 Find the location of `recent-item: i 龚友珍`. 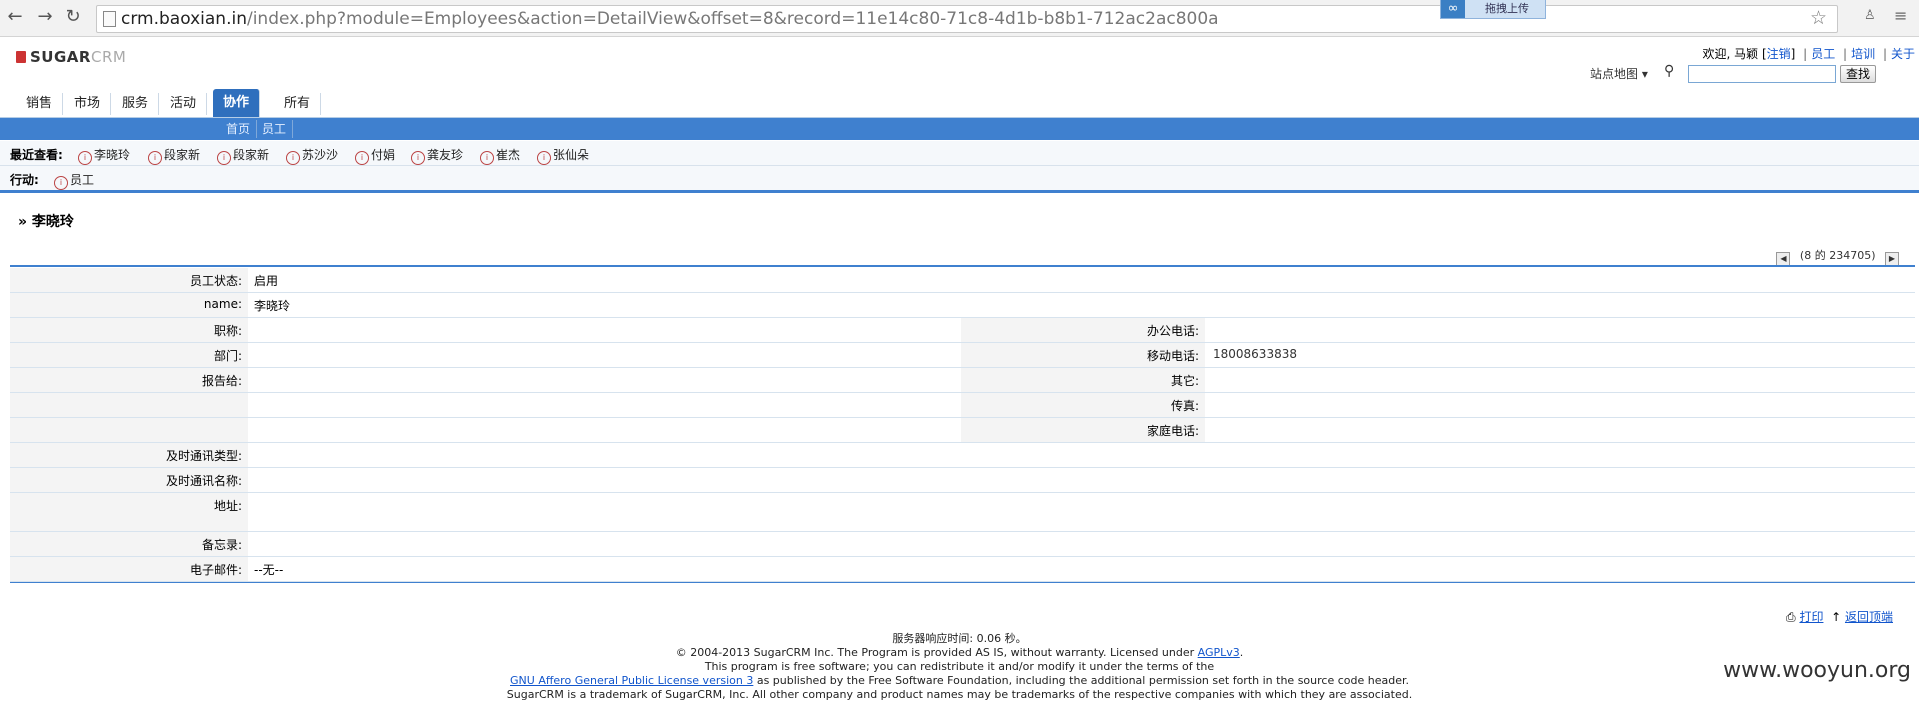

recent-item: i 龚友珍 is located at coordinates (437, 155).